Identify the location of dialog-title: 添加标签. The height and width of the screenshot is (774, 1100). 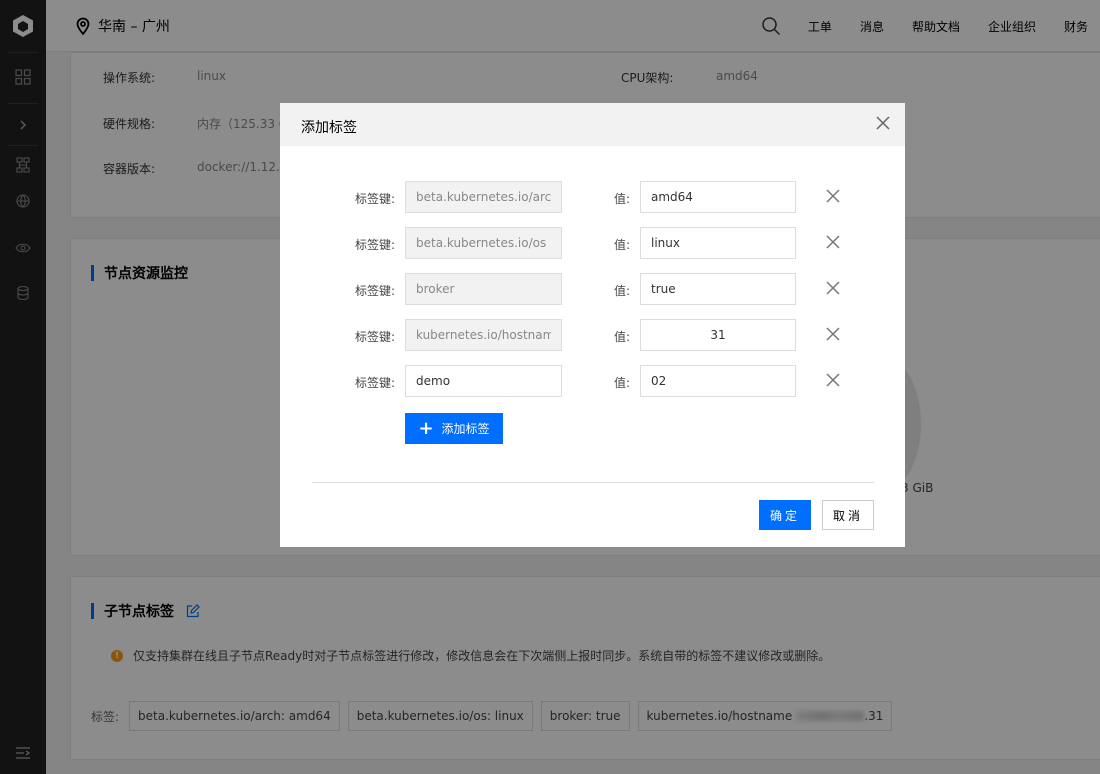
(329, 128).